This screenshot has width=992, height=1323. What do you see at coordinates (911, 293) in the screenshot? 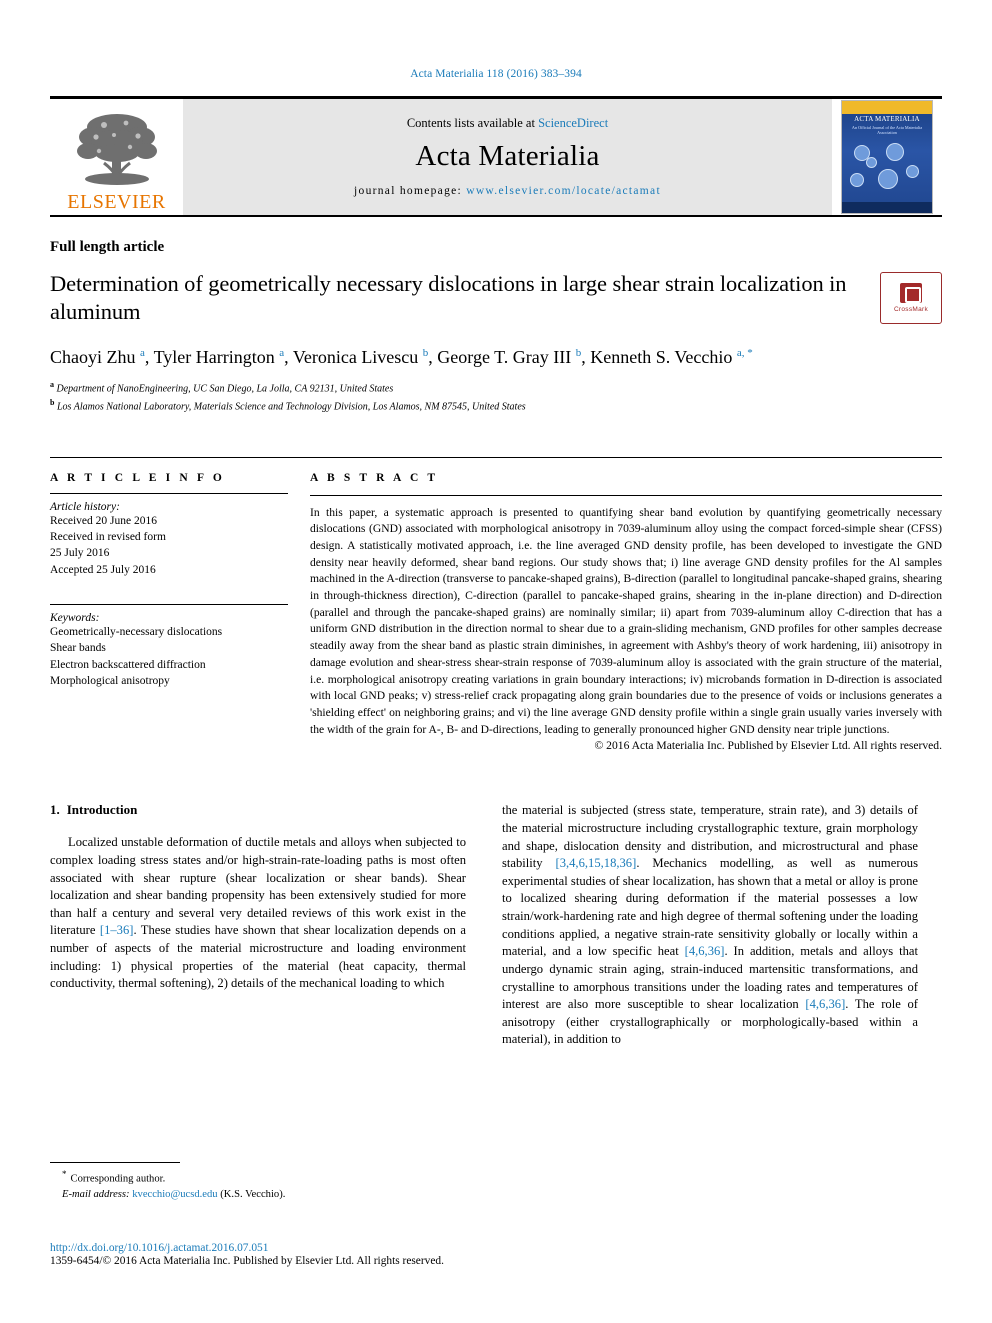
I see `crossmark-icon` at bounding box center [911, 293].